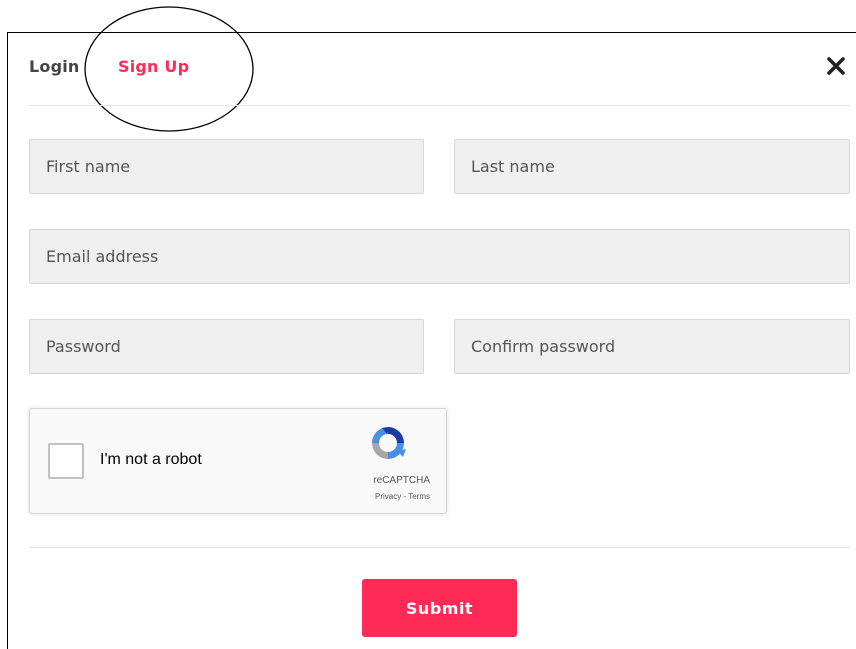 The image size is (856, 649). What do you see at coordinates (401, 480) in the screenshot?
I see `recaptcha-brand: reCAPTCHA` at bounding box center [401, 480].